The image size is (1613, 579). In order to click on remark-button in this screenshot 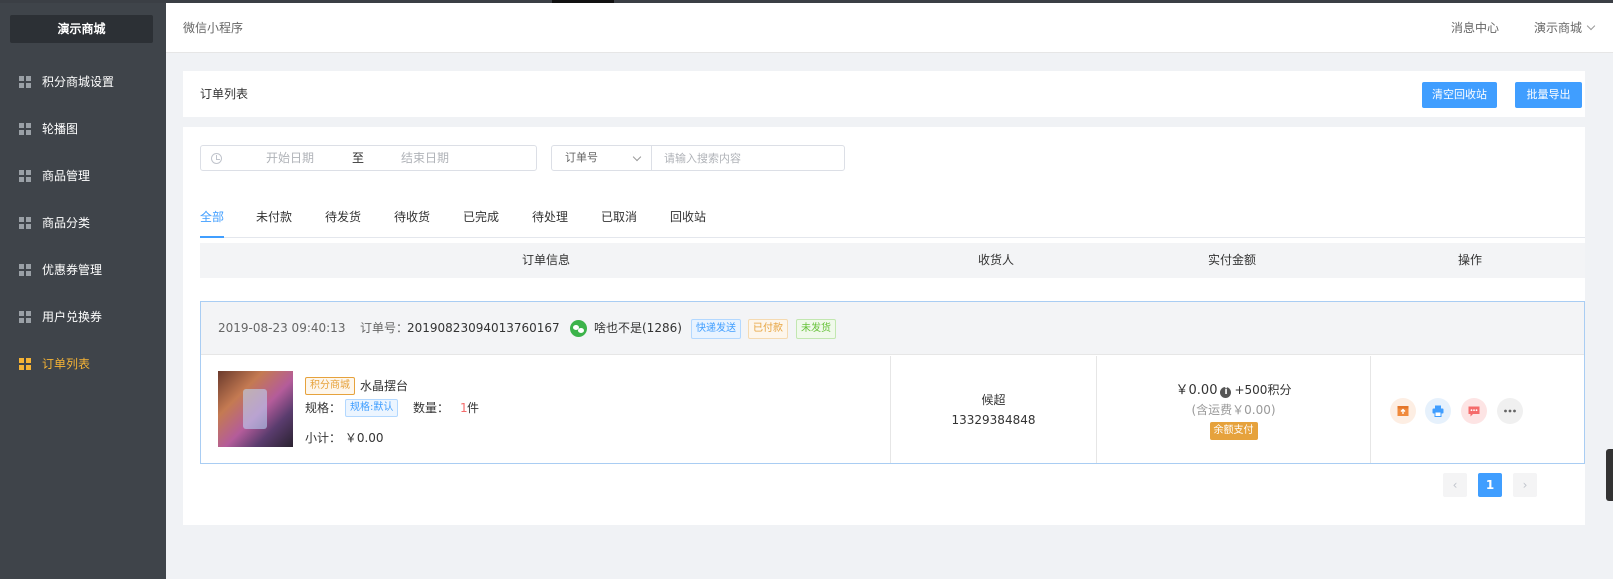, I will do `click(1474, 411)`.